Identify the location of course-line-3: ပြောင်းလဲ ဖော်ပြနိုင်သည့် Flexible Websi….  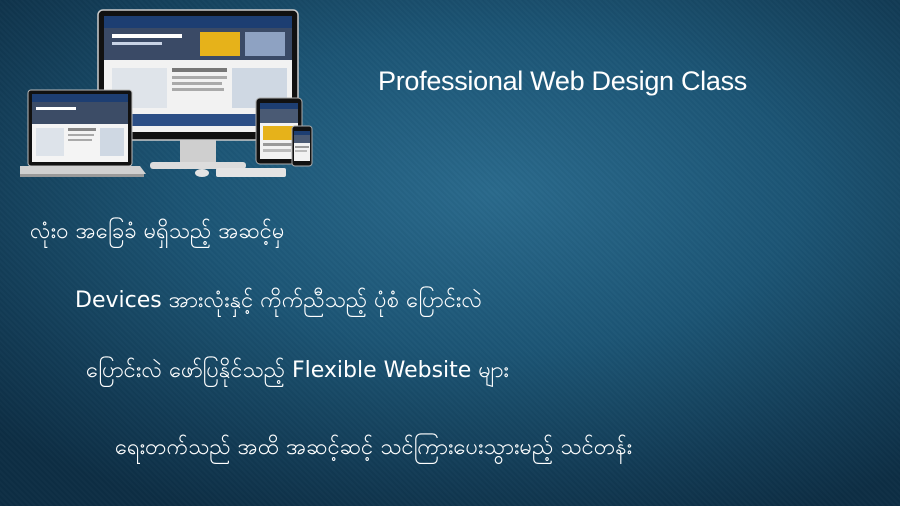
(297, 370).